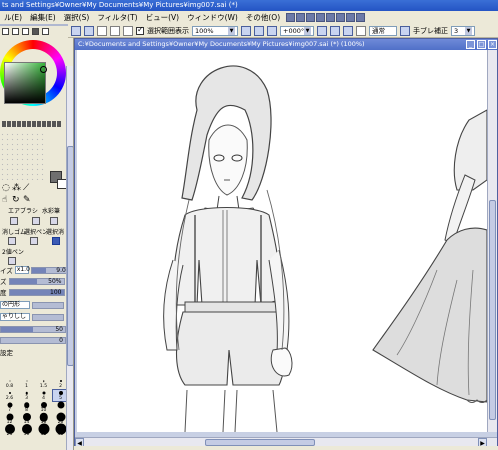  Describe the element at coordinates (16, 188) in the screenshot. I see `magic-wand-icon: ⁂` at that location.